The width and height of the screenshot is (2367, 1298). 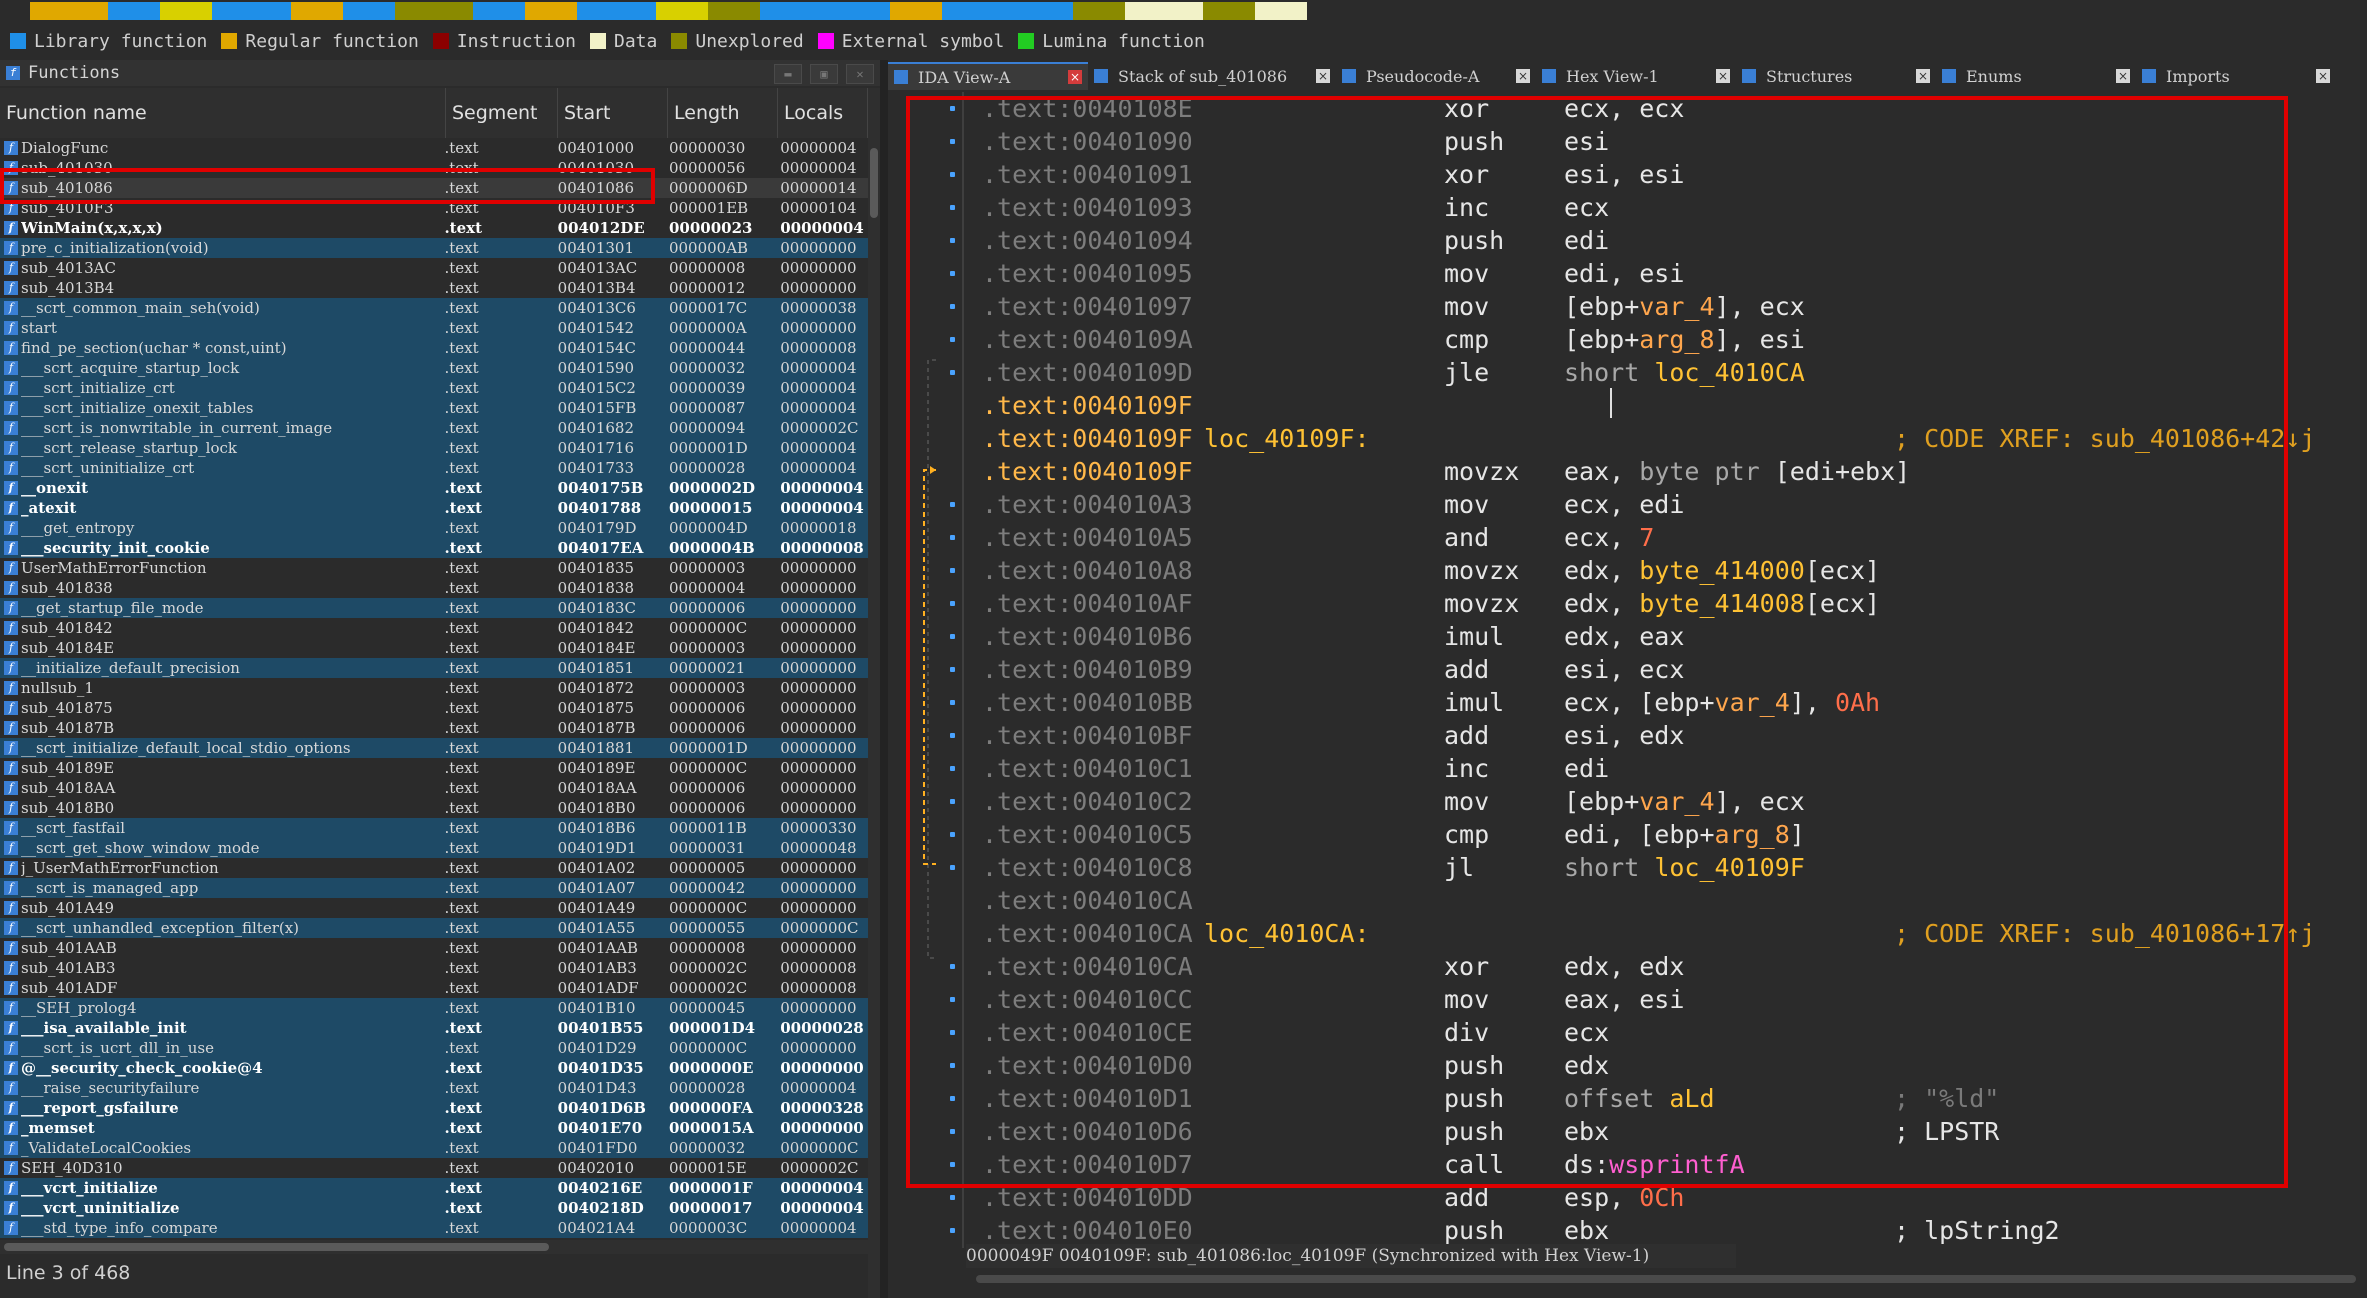 What do you see at coordinates (1636, 76) in the screenshot?
I see `tab-hex-view-1: Hex View-1 ×` at bounding box center [1636, 76].